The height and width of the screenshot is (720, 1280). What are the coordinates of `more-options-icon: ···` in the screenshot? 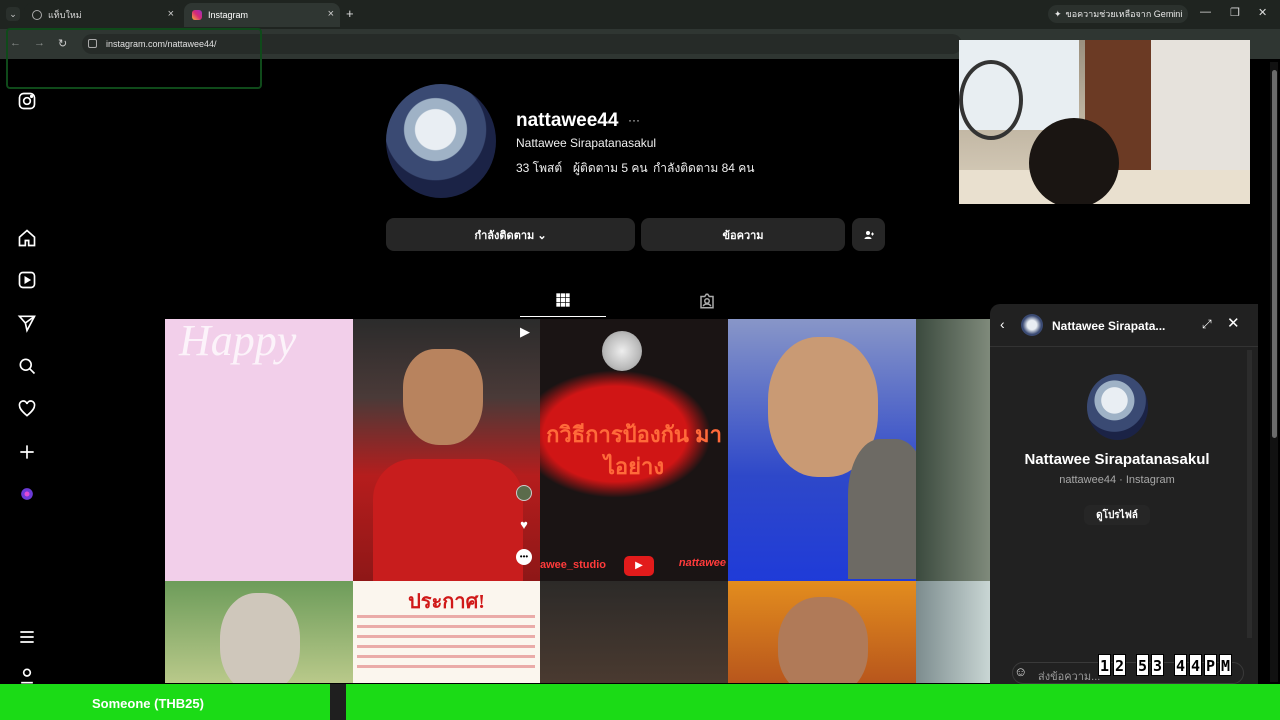 It's located at (634, 120).